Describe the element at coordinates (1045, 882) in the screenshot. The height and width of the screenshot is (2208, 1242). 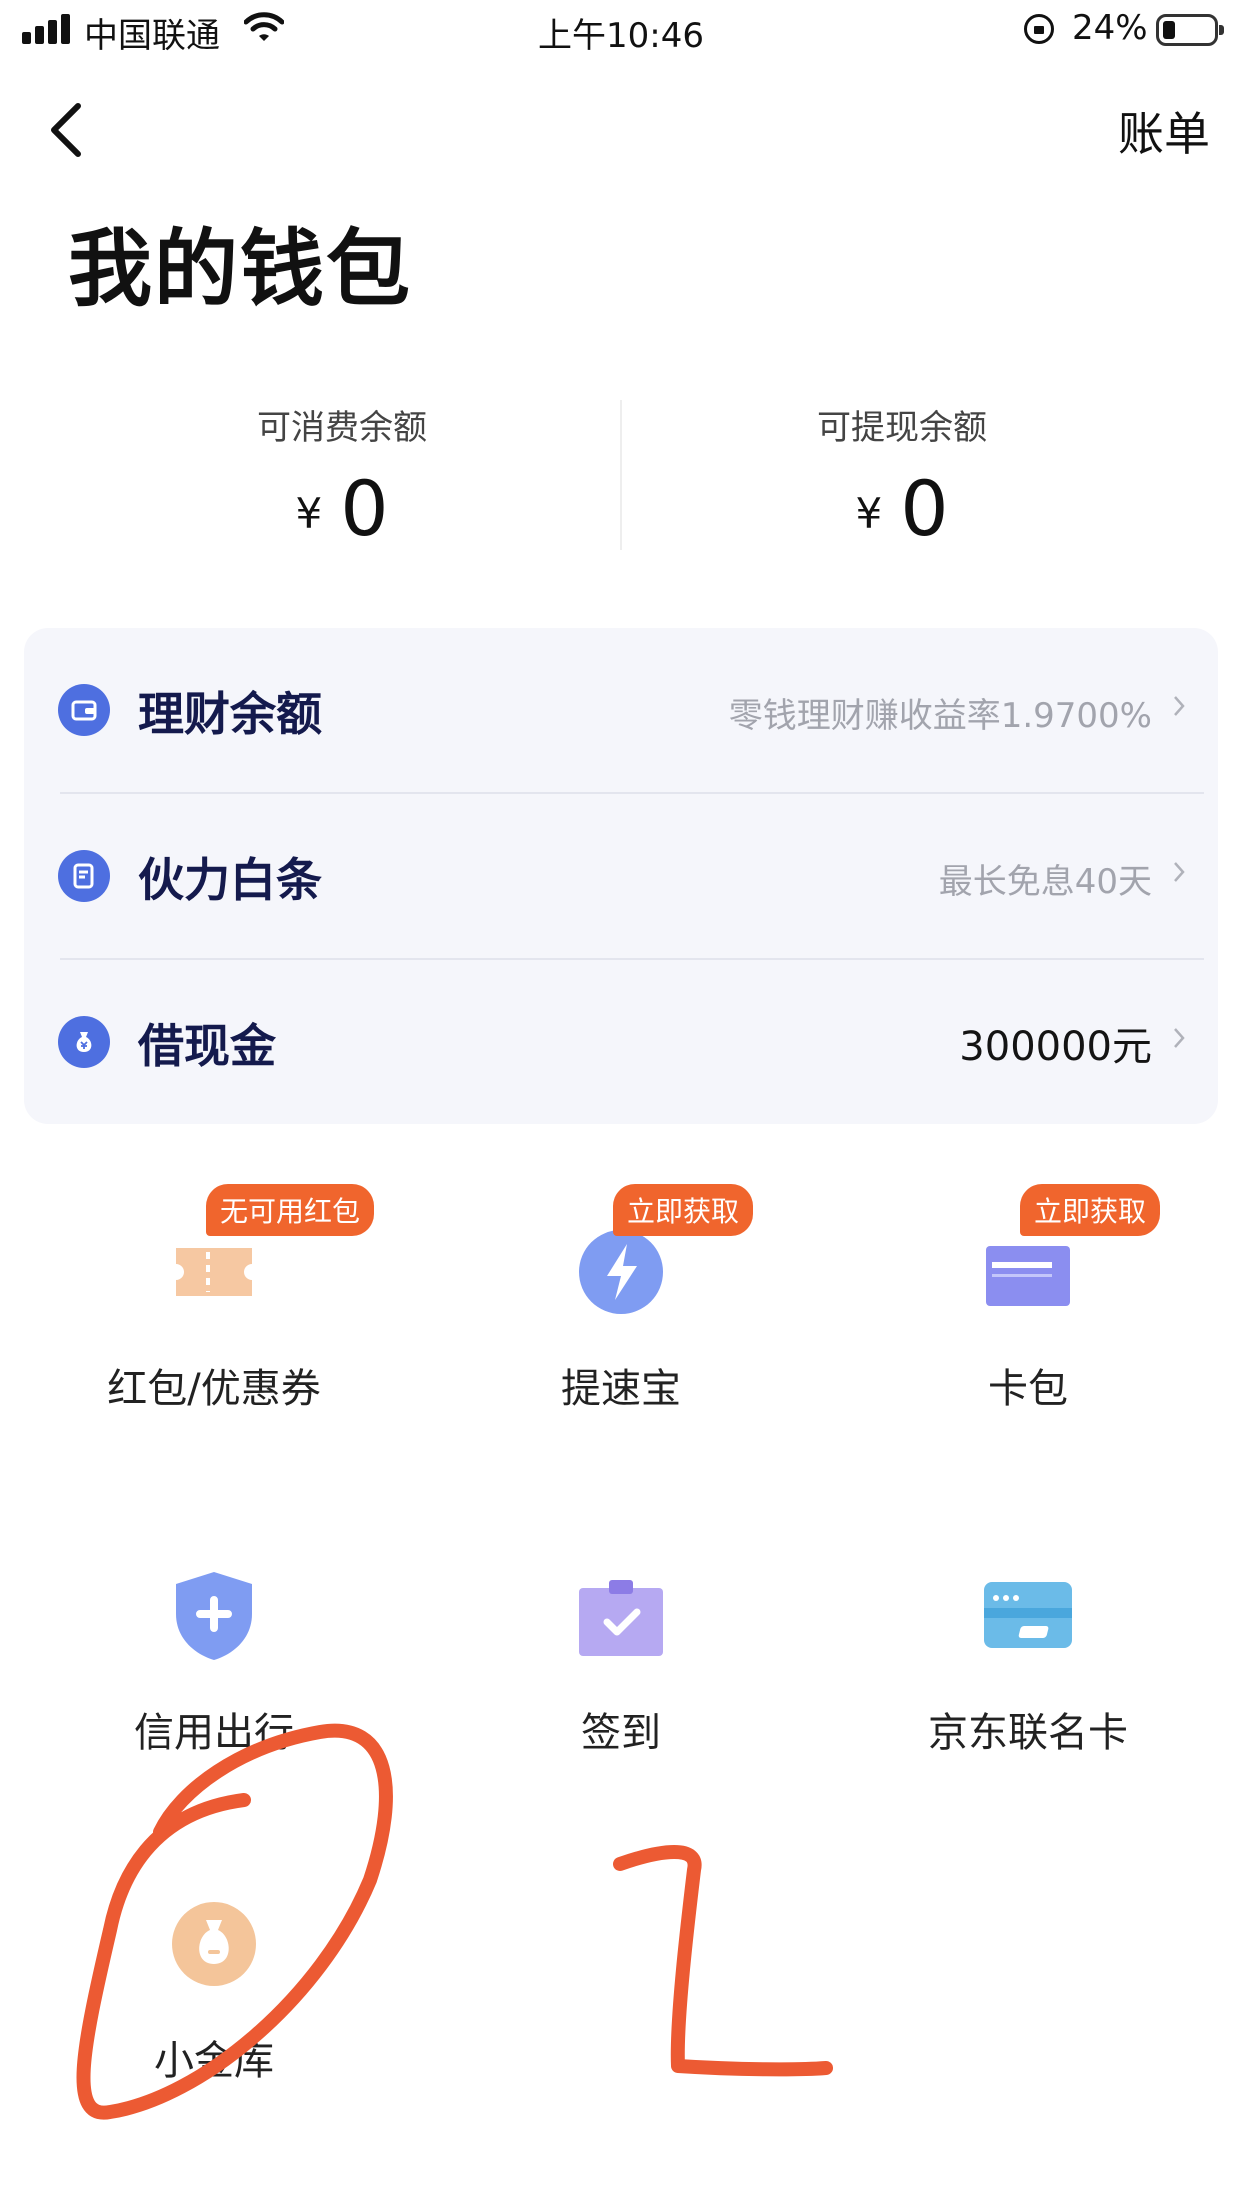
I see `list-item-subtitle: 最长免息40天` at that location.